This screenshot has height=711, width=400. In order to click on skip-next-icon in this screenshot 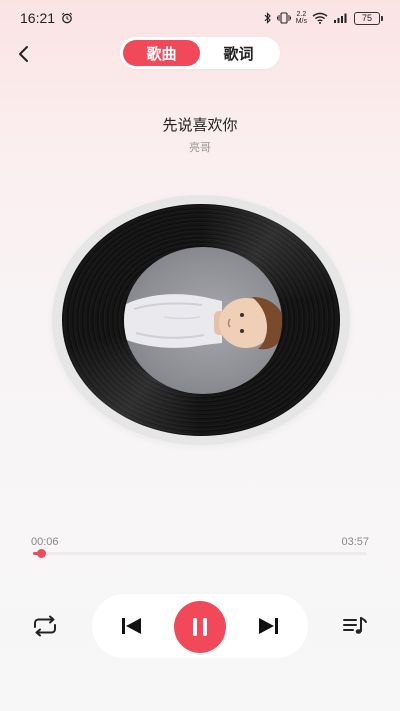, I will do `click(268, 626)`.